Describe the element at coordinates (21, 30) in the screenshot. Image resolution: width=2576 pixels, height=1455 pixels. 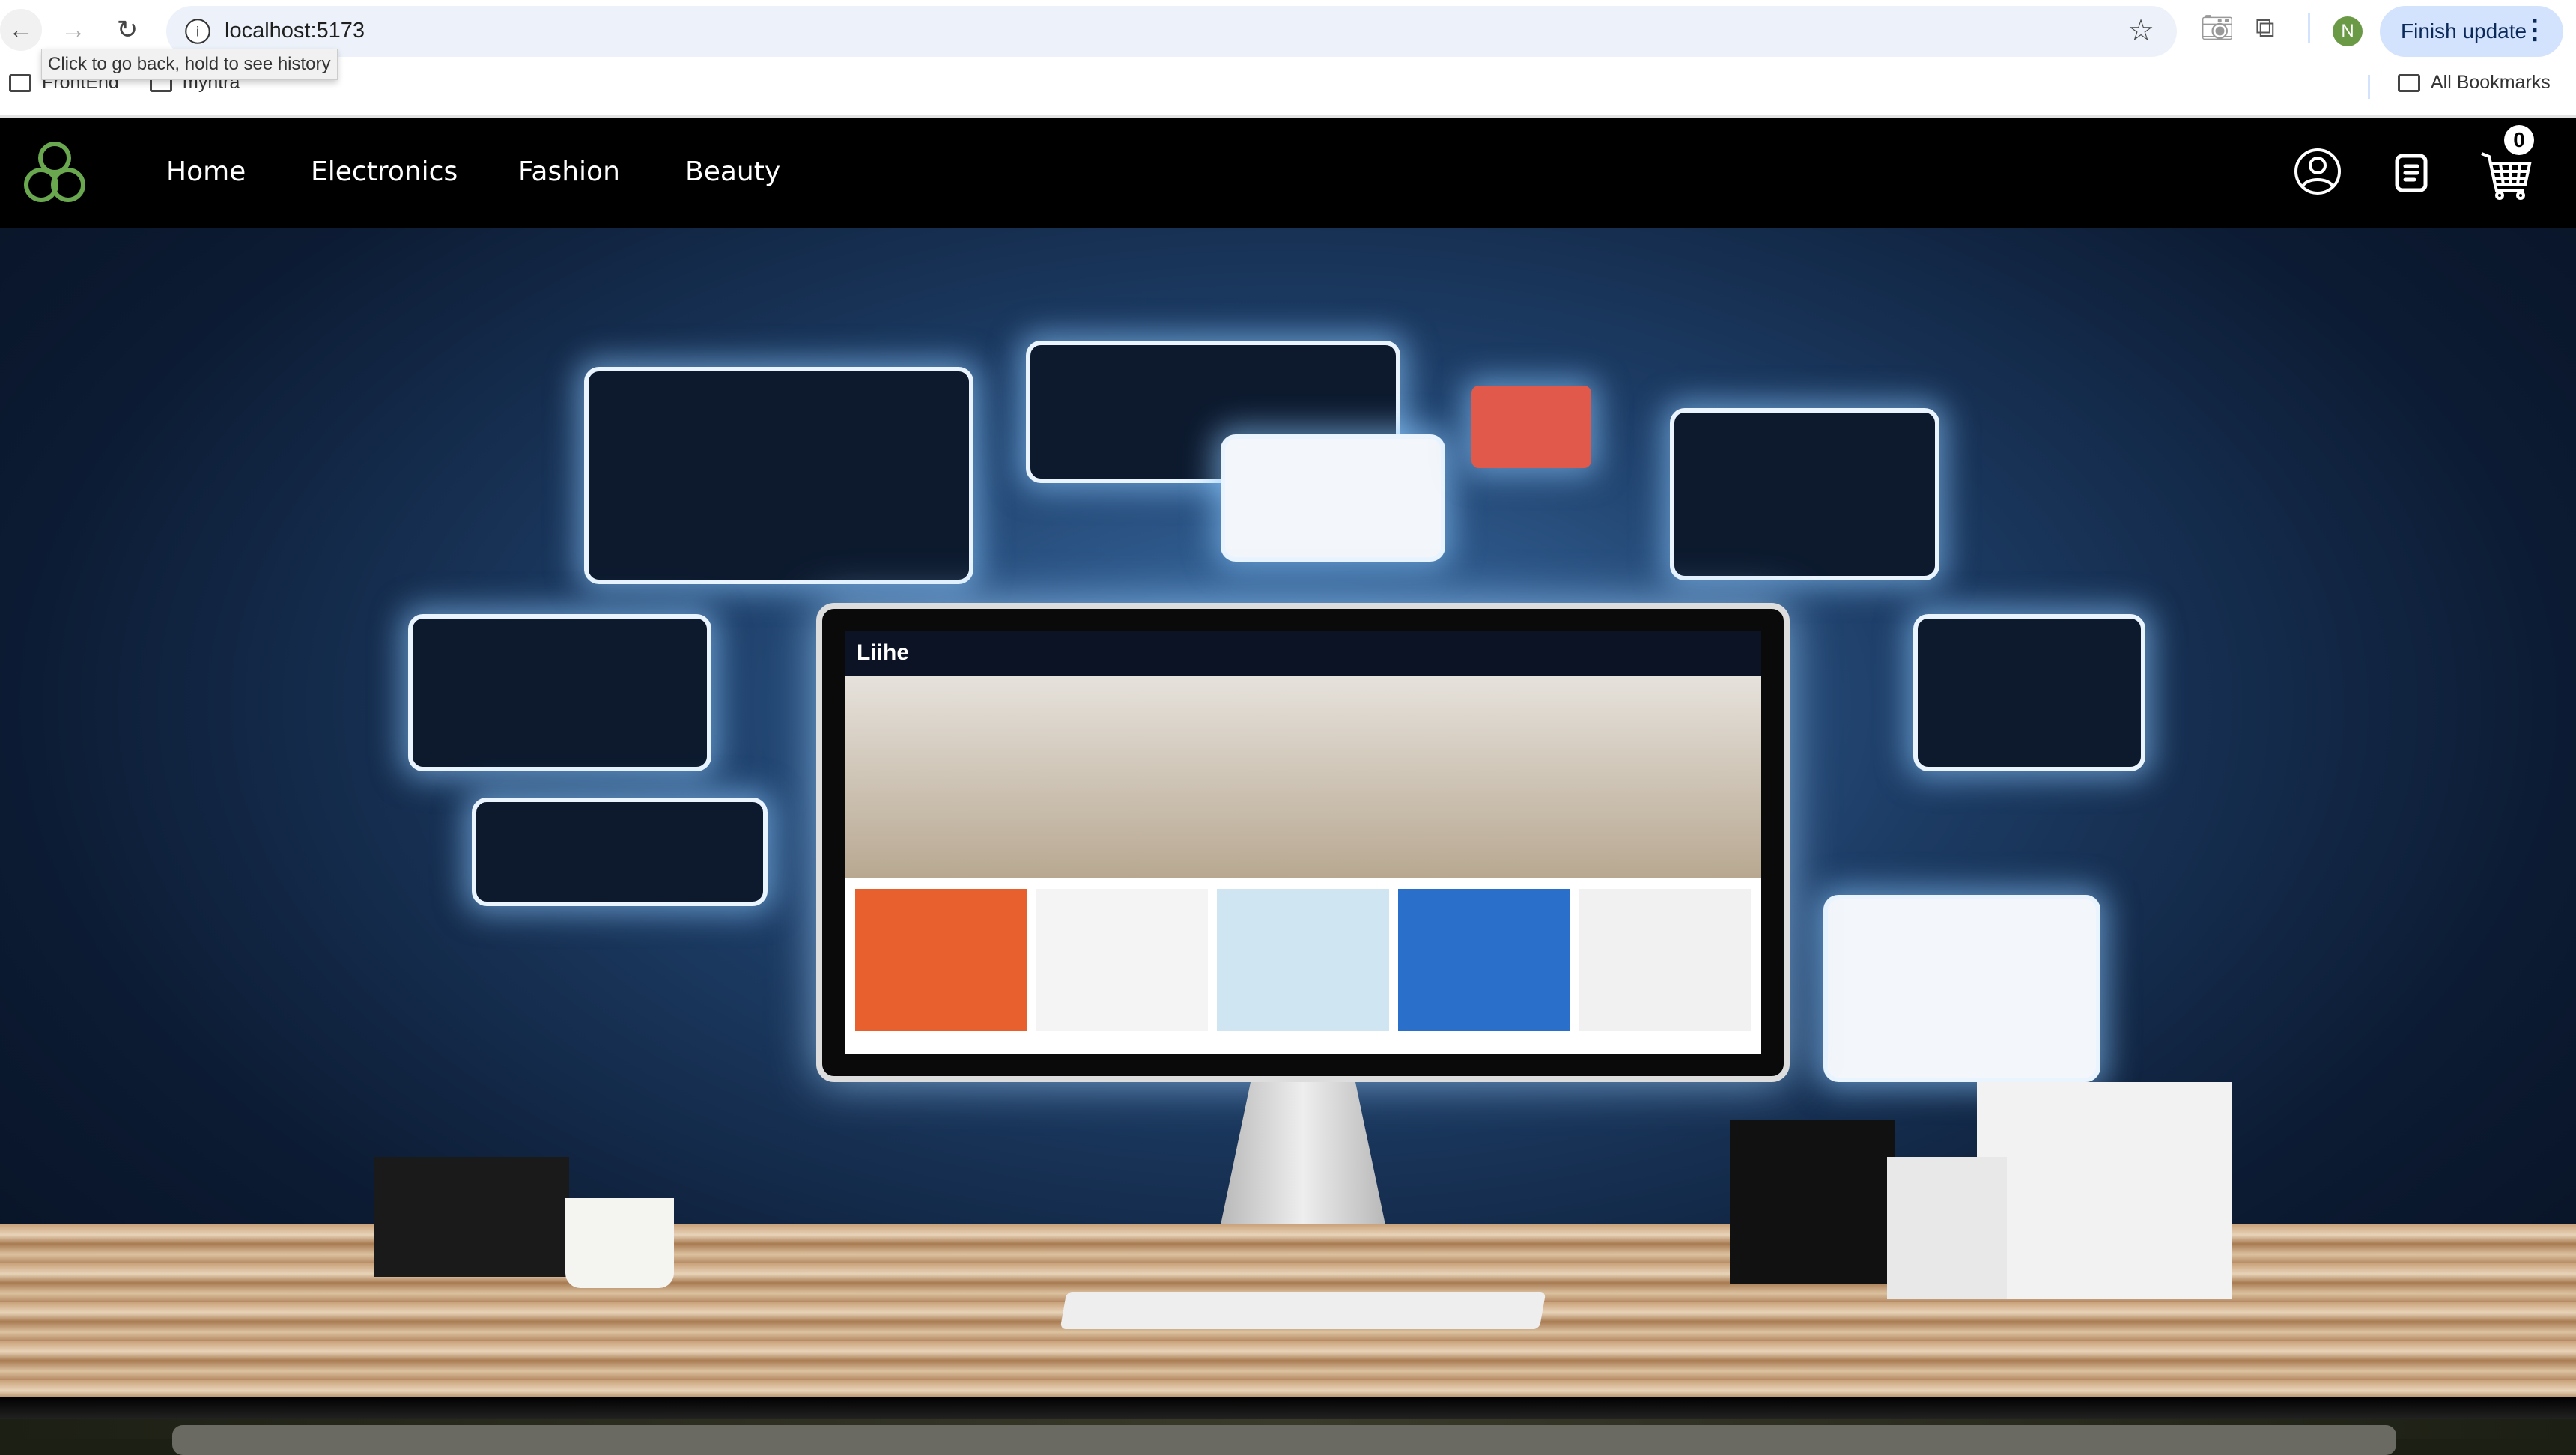
I see `back-button: ←` at that location.